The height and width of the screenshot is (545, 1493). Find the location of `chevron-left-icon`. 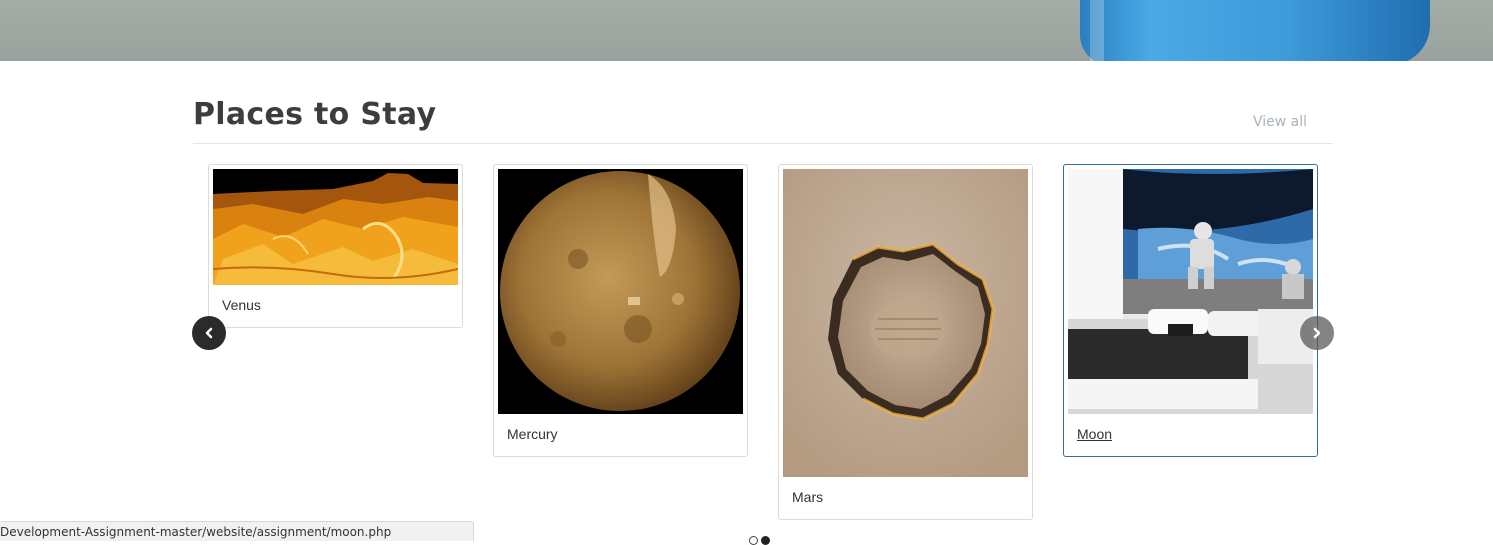

chevron-left-icon is located at coordinates (209, 333).